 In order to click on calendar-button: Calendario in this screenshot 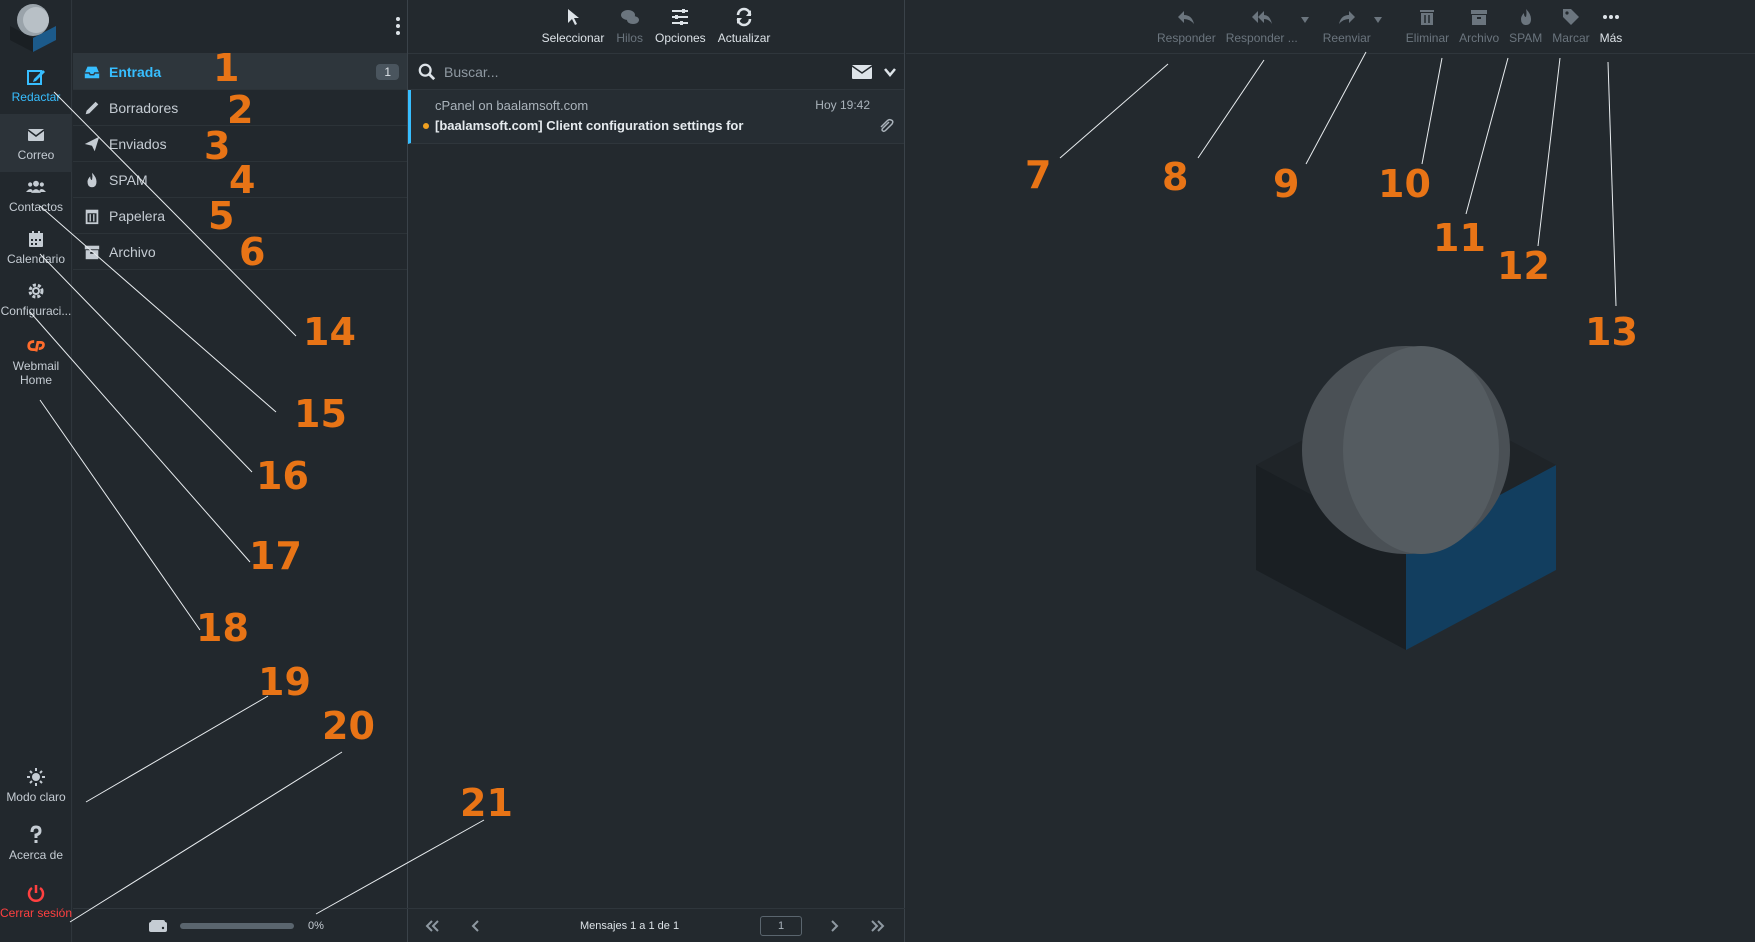, I will do `click(36, 247)`.